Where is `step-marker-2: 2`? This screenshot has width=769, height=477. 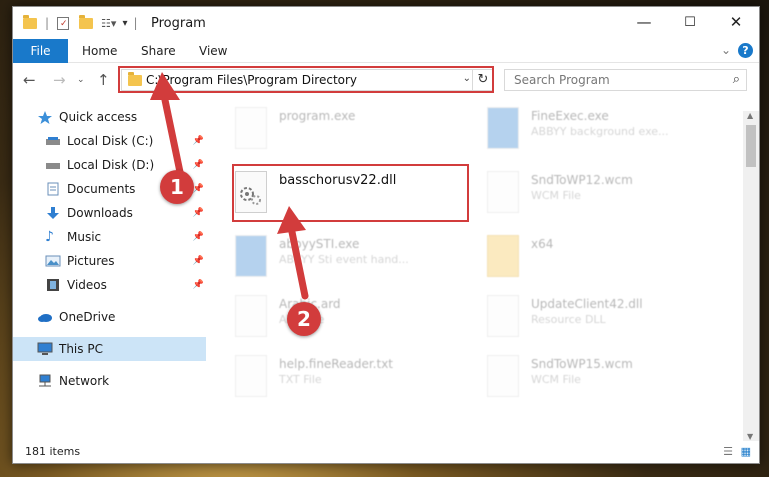 step-marker-2: 2 is located at coordinates (304, 319).